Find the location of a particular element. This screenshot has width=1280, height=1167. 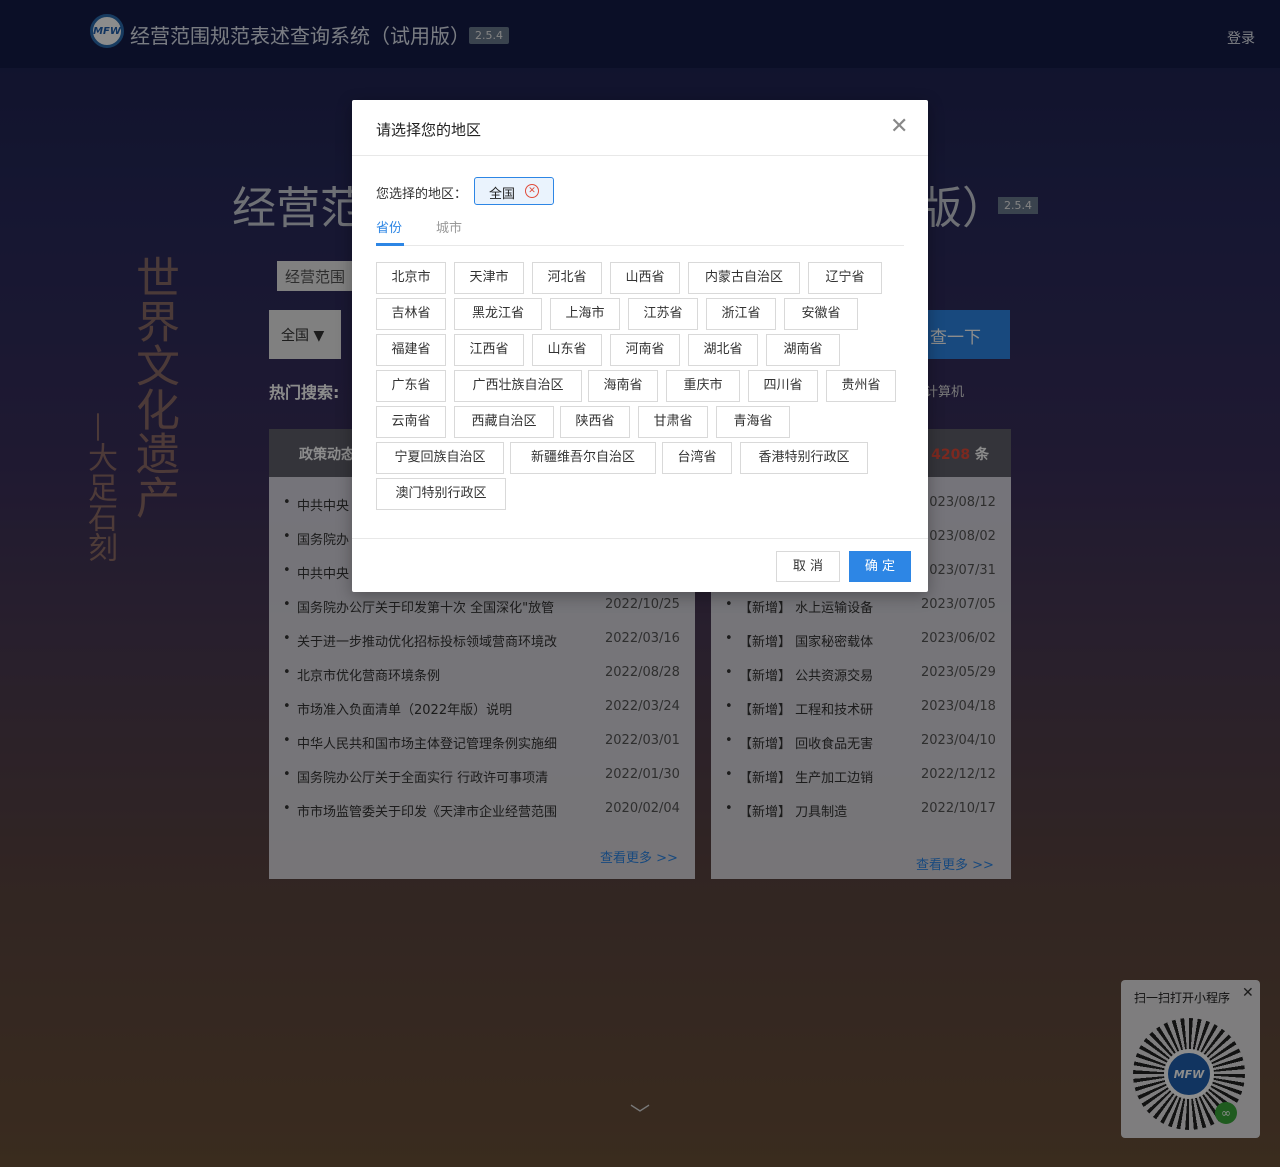

province-row: 澳门特别行政区 is located at coordinates (641, 496).